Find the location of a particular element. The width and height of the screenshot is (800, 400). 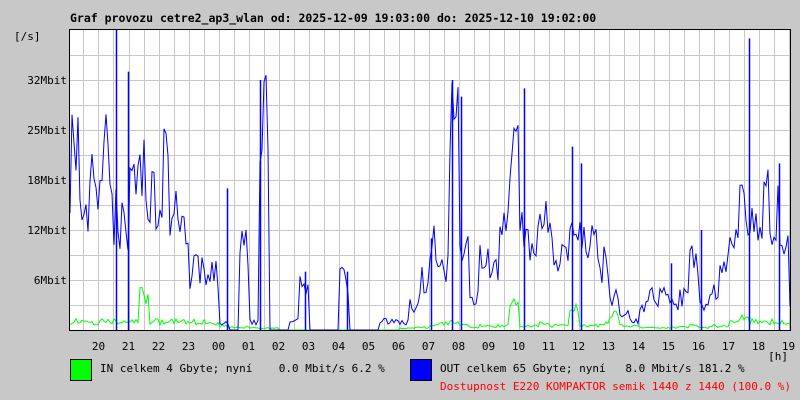

x-tick-label: 23 is located at coordinates (188, 346).